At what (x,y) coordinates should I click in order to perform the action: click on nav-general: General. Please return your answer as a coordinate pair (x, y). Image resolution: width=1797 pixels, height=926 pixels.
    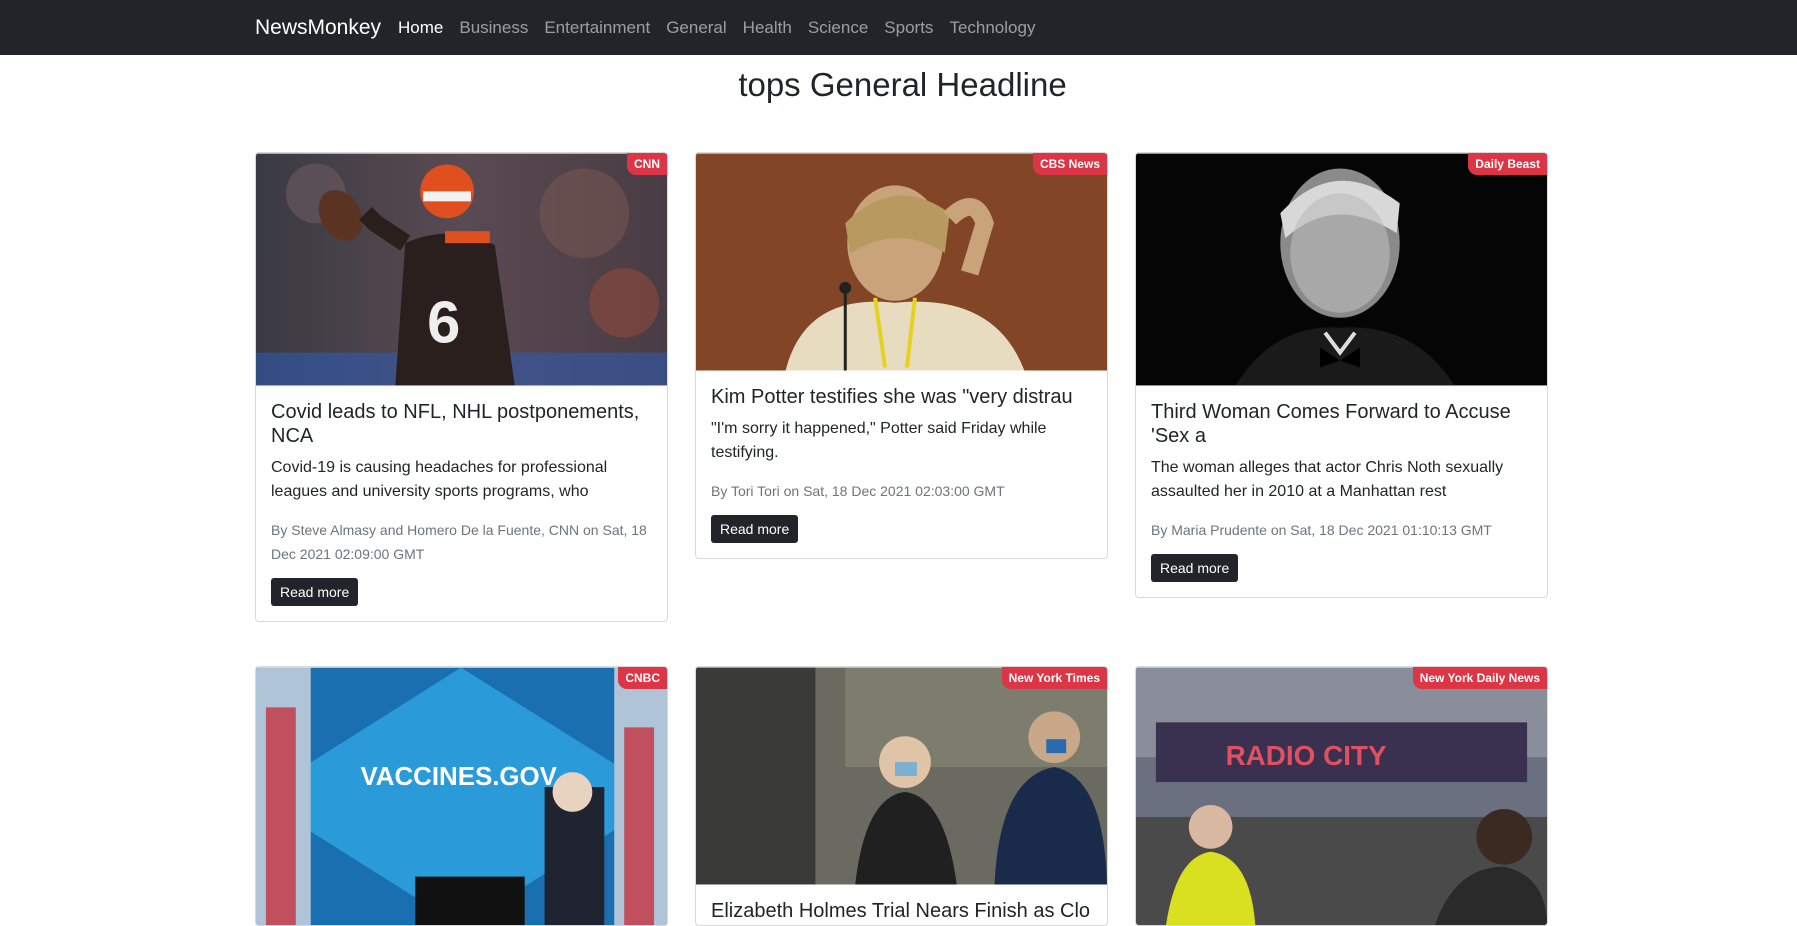
    Looking at the image, I should click on (696, 28).